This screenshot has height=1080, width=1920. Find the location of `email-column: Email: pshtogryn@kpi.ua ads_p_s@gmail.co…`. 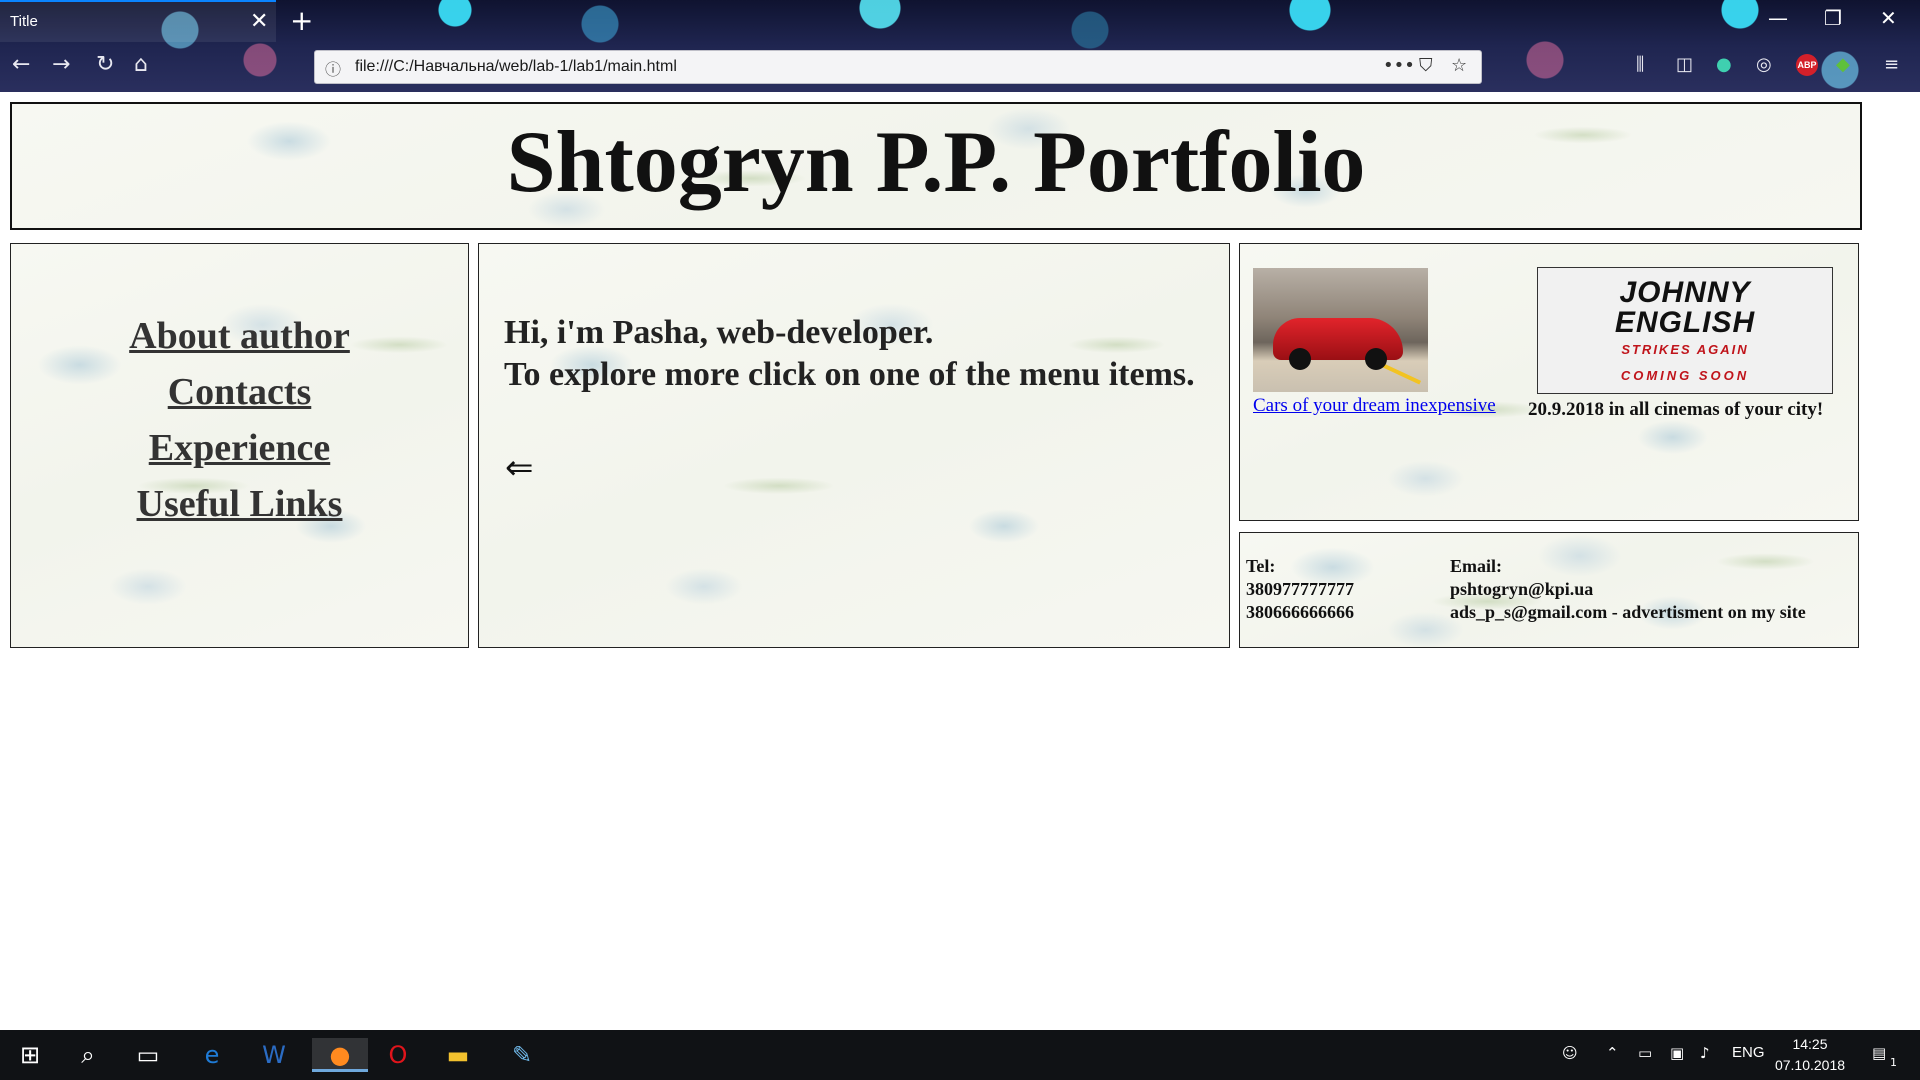

email-column: Email: pshtogryn@kpi.ua ads_p_s@gmail.co… is located at coordinates (1628, 589).